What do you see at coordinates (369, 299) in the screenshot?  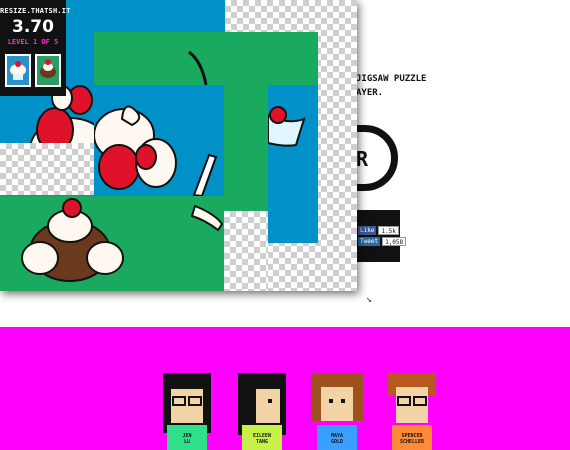 I see `resize-handle-icon: ↘` at bounding box center [369, 299].